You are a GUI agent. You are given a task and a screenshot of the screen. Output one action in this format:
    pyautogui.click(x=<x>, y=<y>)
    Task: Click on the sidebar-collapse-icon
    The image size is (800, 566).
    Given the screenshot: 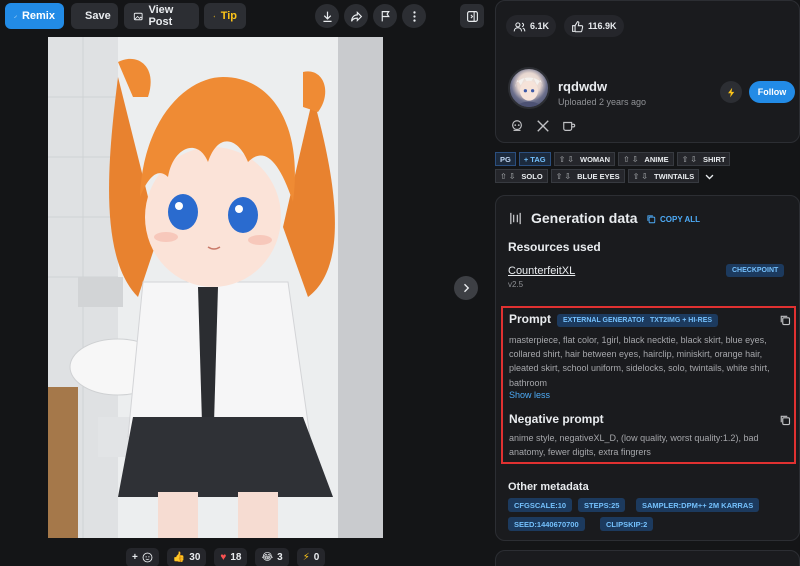 What is the action you would take?
    pyautogui.click(x=472, y=16)
    